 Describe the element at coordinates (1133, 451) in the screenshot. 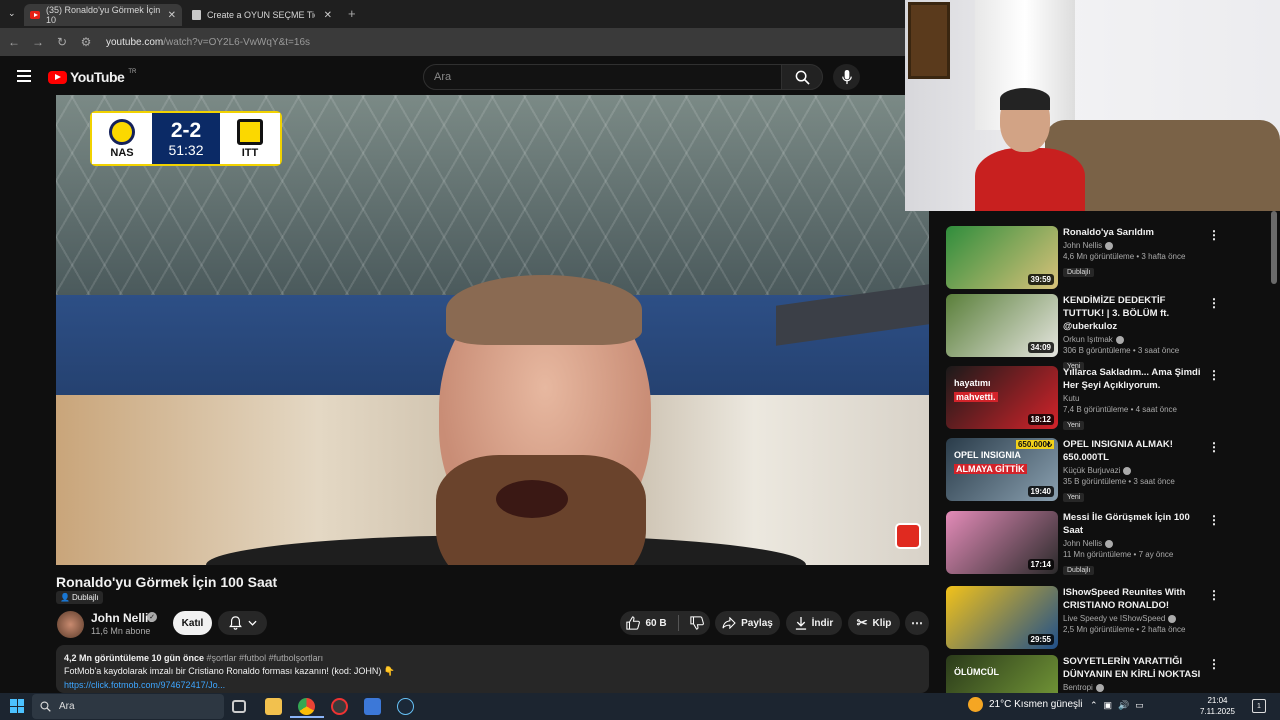

I see `video-title: OPEL INSIGNIA ALMAK! 650.000TL` at that location.